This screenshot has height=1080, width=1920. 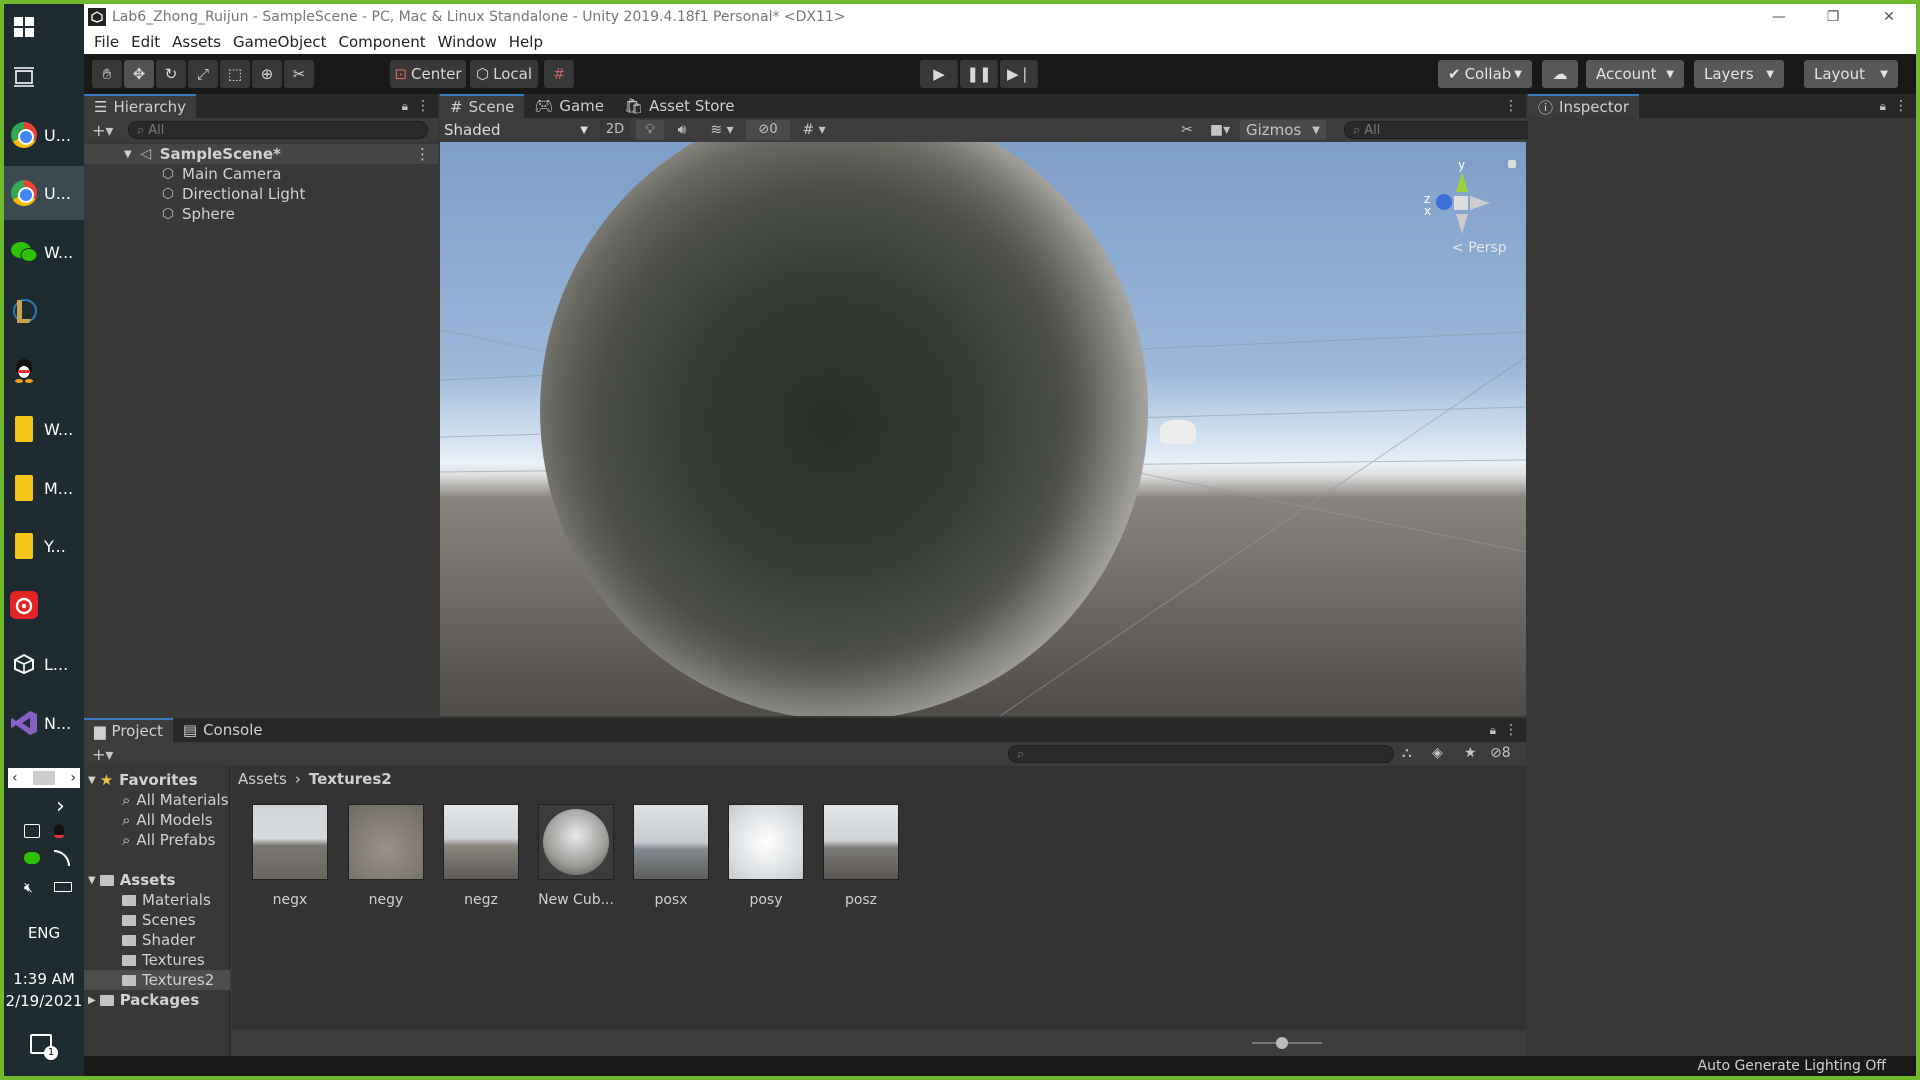 I want to click on hidden-packages-toggle: ⊘8, so click(x=1500, y=753).